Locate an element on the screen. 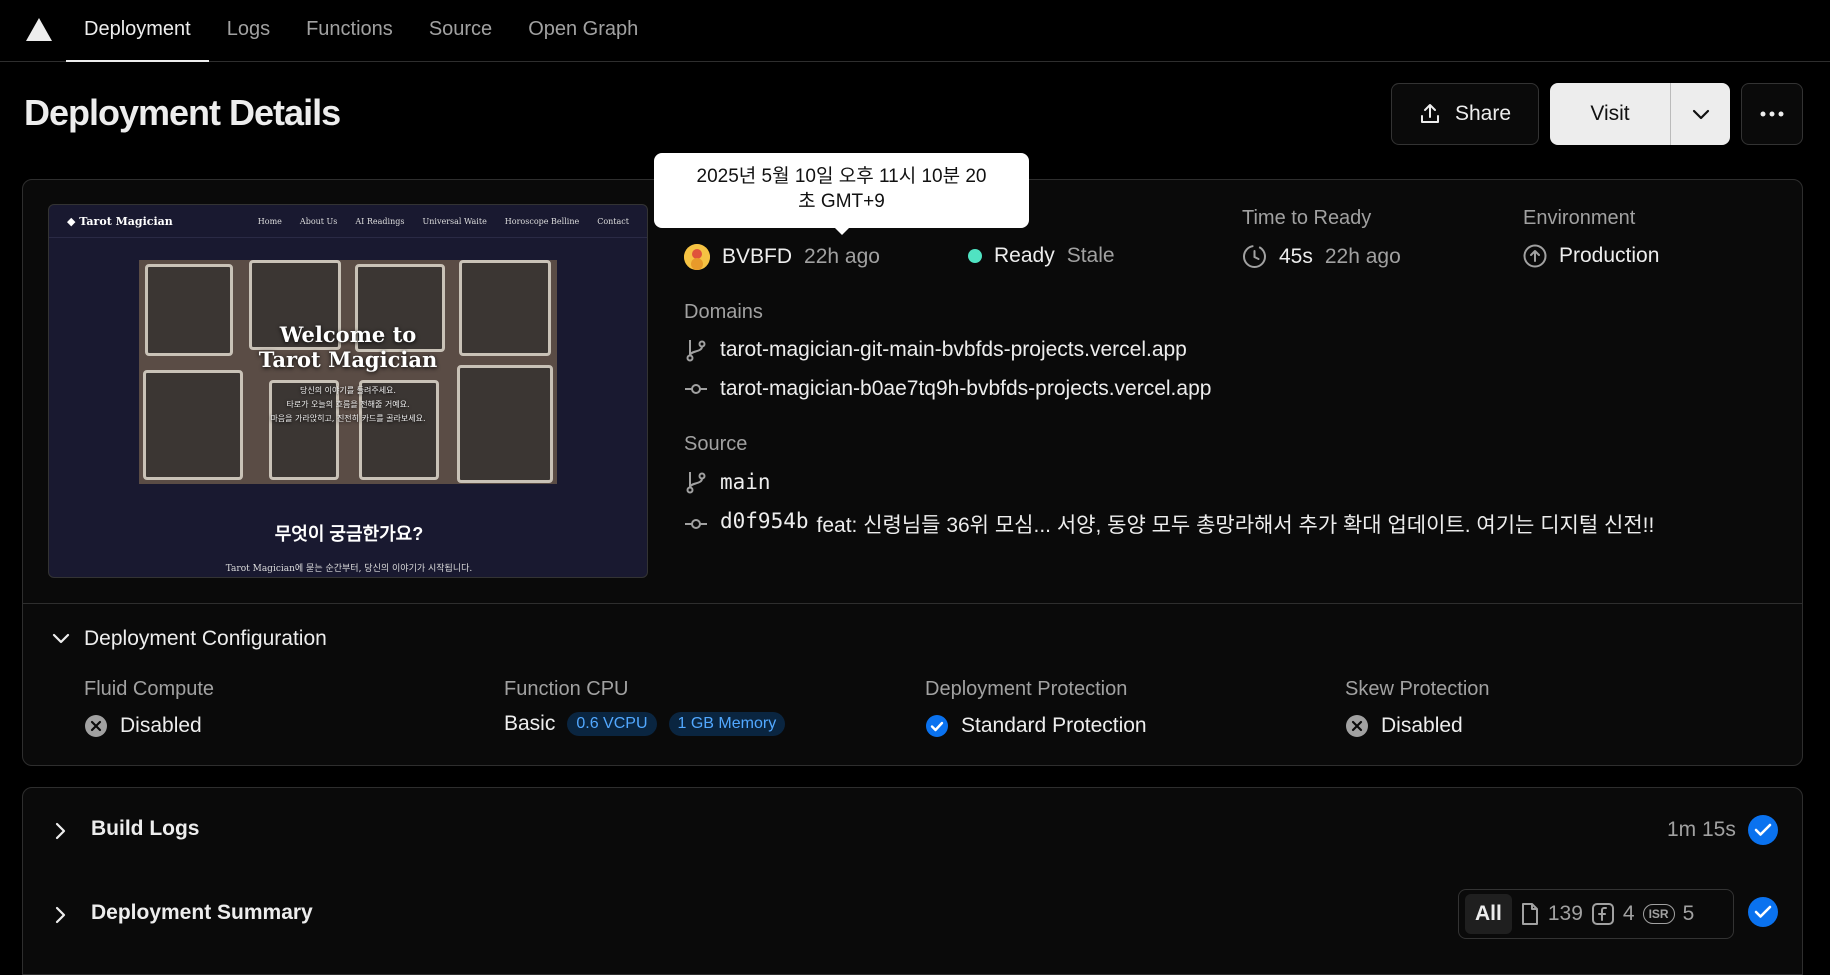 The width and height of the screenshot is (1830, 975). memory-badge: 1 GB Memory is located at coordinates (727, 724).